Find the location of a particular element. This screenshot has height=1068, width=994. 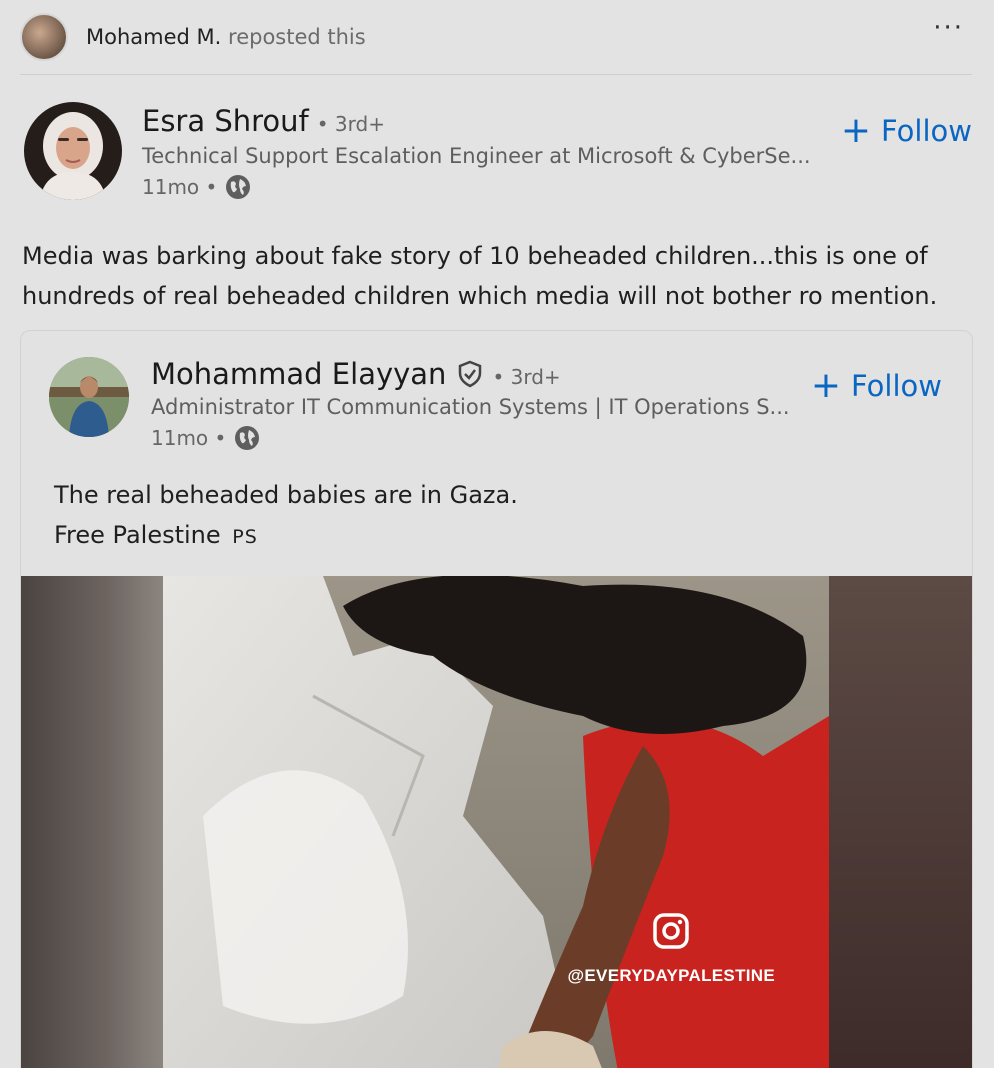

embedded-author-avatar is located at coordinates (89, 397).